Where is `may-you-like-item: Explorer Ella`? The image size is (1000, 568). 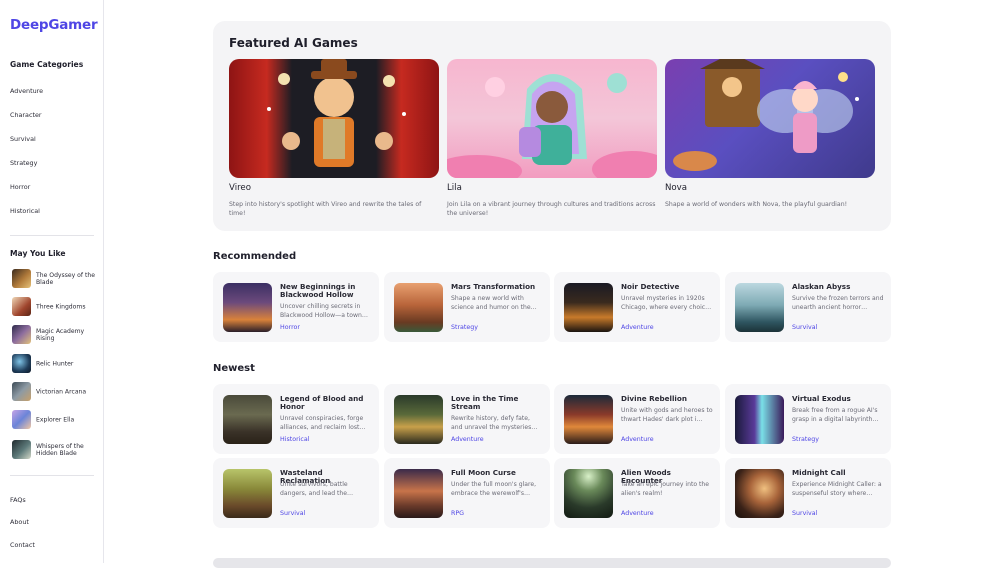
may-you-like-item: Explorer Ella is located at coordinates (55, 420).